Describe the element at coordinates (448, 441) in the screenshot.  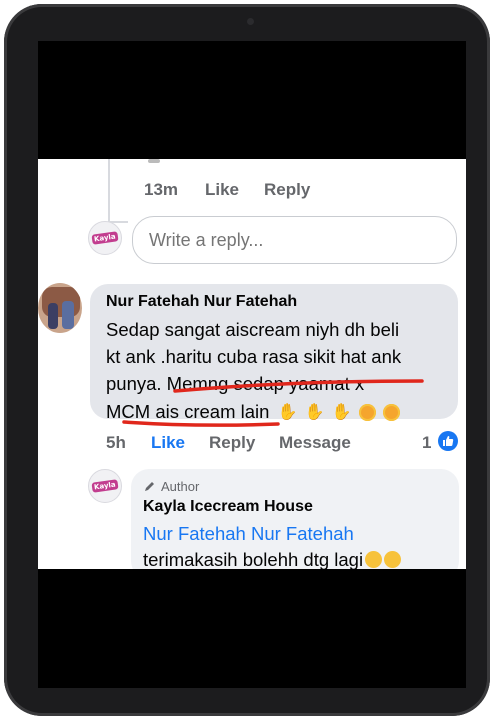
I see `like-reaction-icon` at that location.